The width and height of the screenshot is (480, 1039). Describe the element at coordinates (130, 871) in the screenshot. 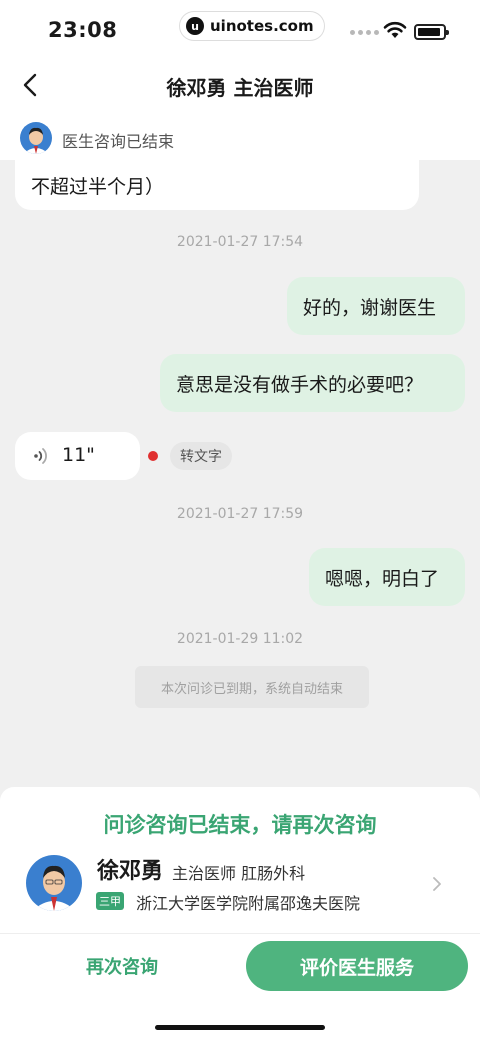

I see `doctor-name: 徐邓勇` at that location.